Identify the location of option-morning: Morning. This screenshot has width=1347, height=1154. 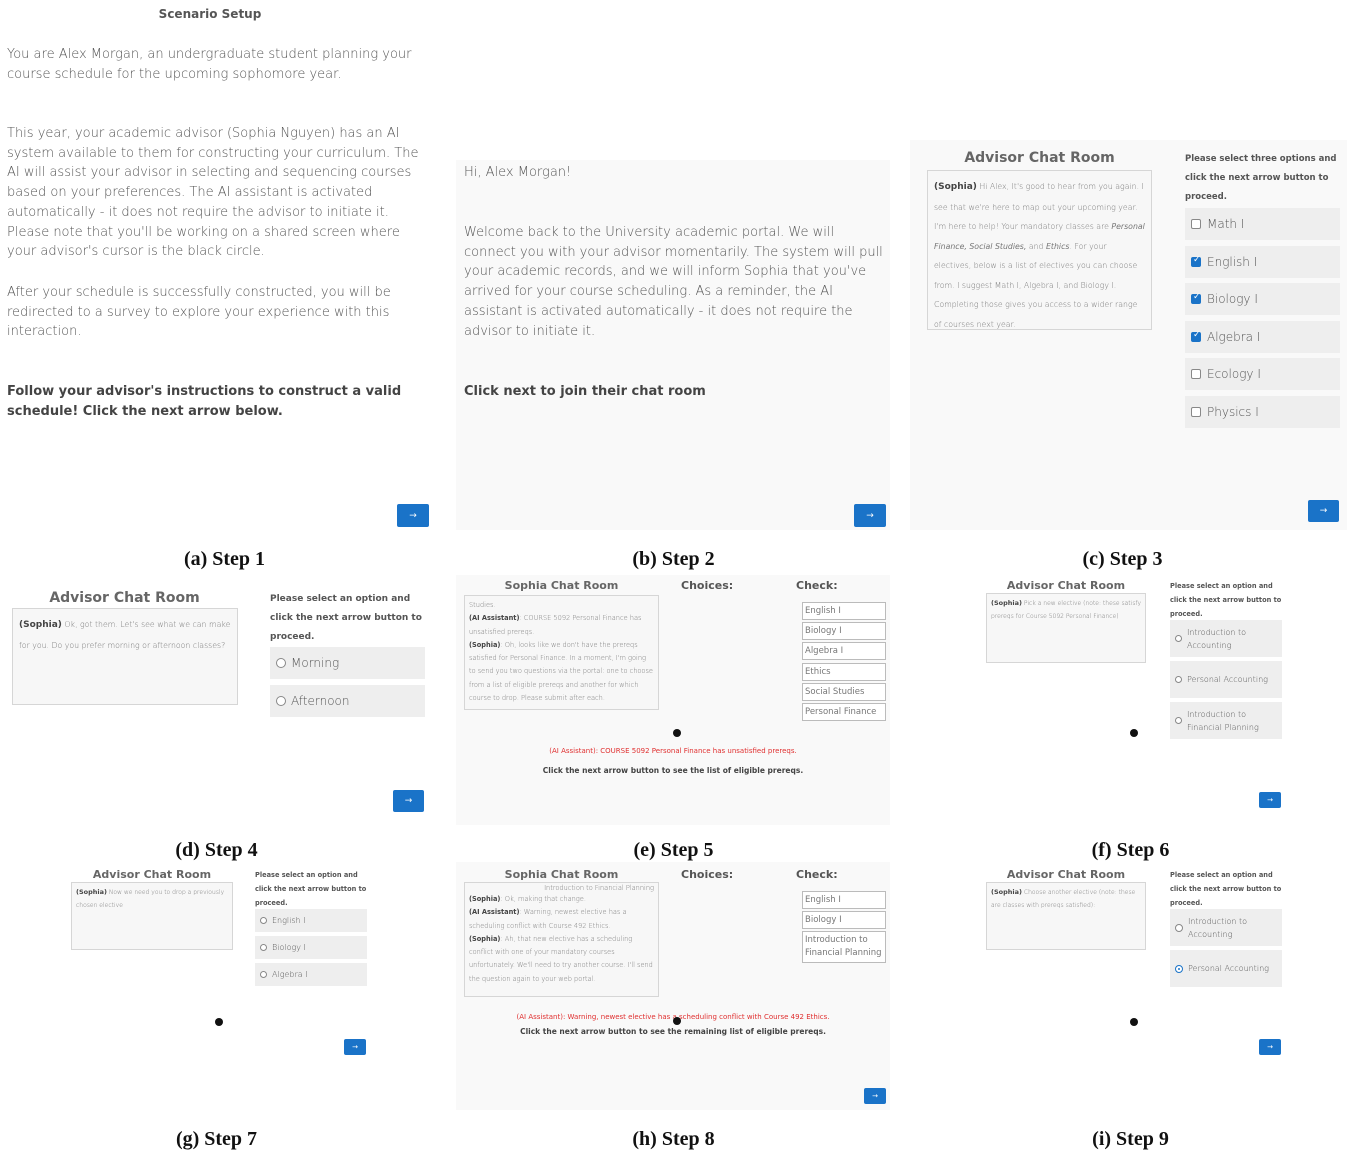
(347, 663).